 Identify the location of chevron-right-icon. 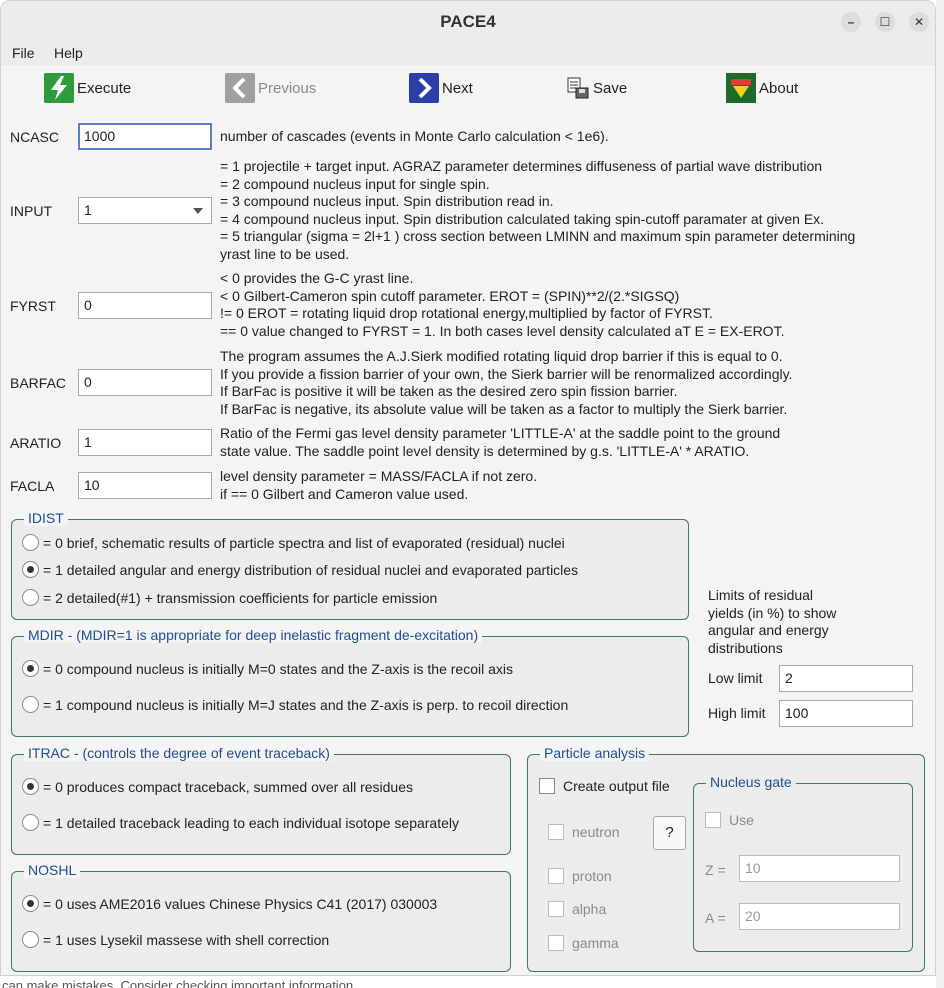
(424, 88).